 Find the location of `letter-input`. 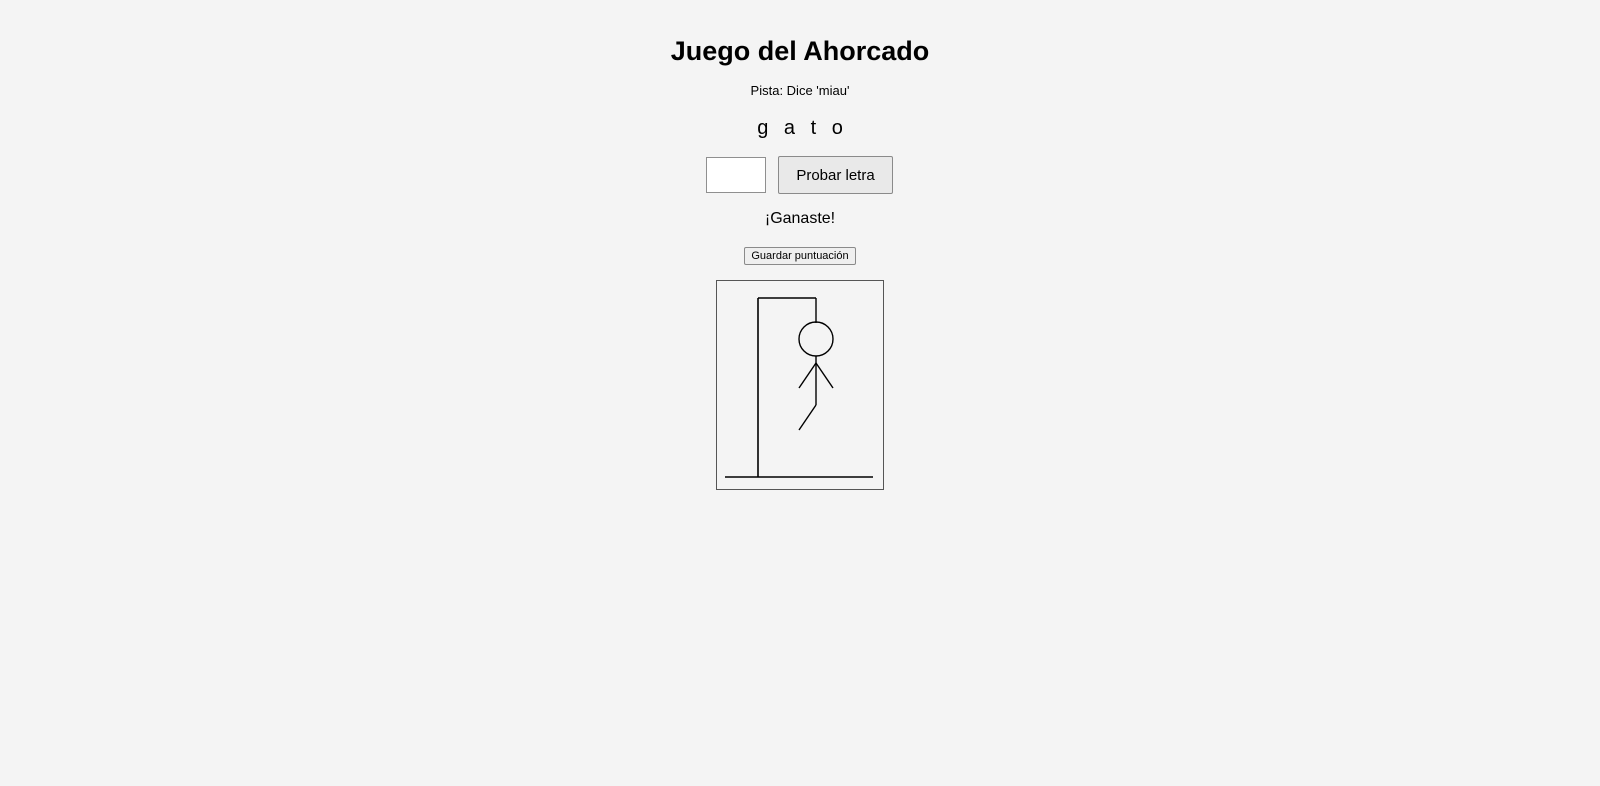

letter-input is located at coordinates (736, 175).